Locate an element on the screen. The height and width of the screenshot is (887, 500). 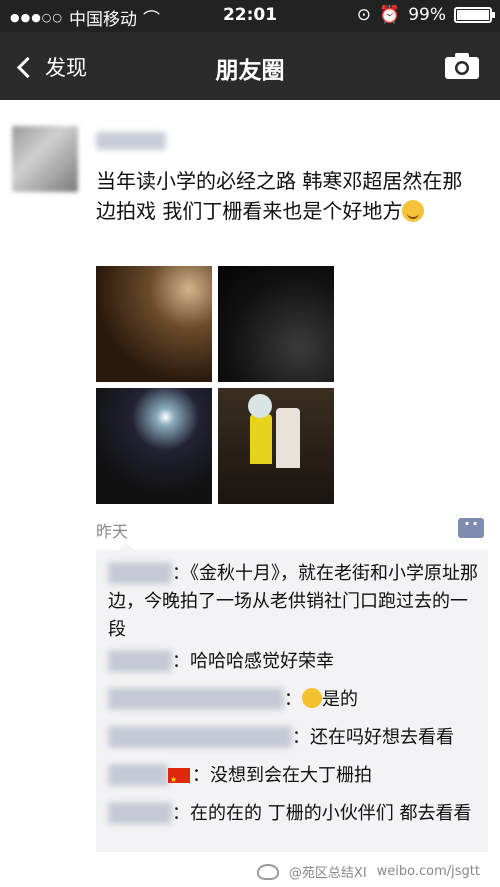
battery-fill is located at coordinates (473, 15).